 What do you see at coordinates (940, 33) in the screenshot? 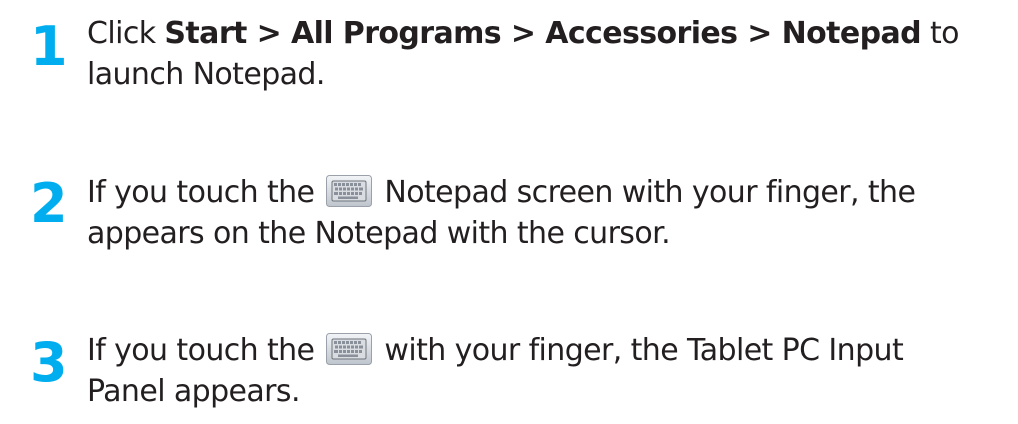
I see `step-text: to` at bounding box center [940, 33].